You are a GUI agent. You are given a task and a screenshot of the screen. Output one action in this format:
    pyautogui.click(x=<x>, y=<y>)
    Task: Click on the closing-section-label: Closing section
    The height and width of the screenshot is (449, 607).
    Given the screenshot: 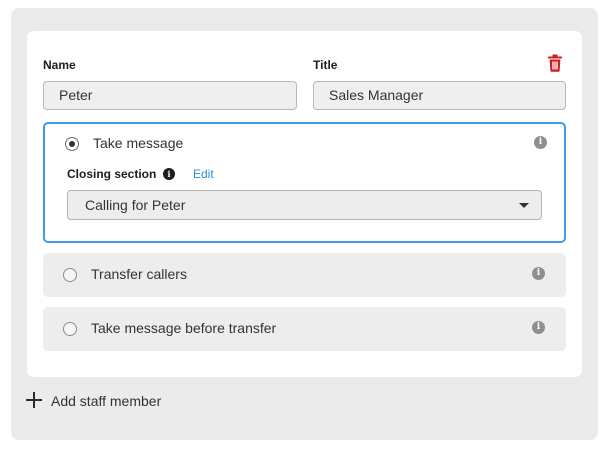 What is the action you would take?
    pyautogui.click(x=112, y=174)
    